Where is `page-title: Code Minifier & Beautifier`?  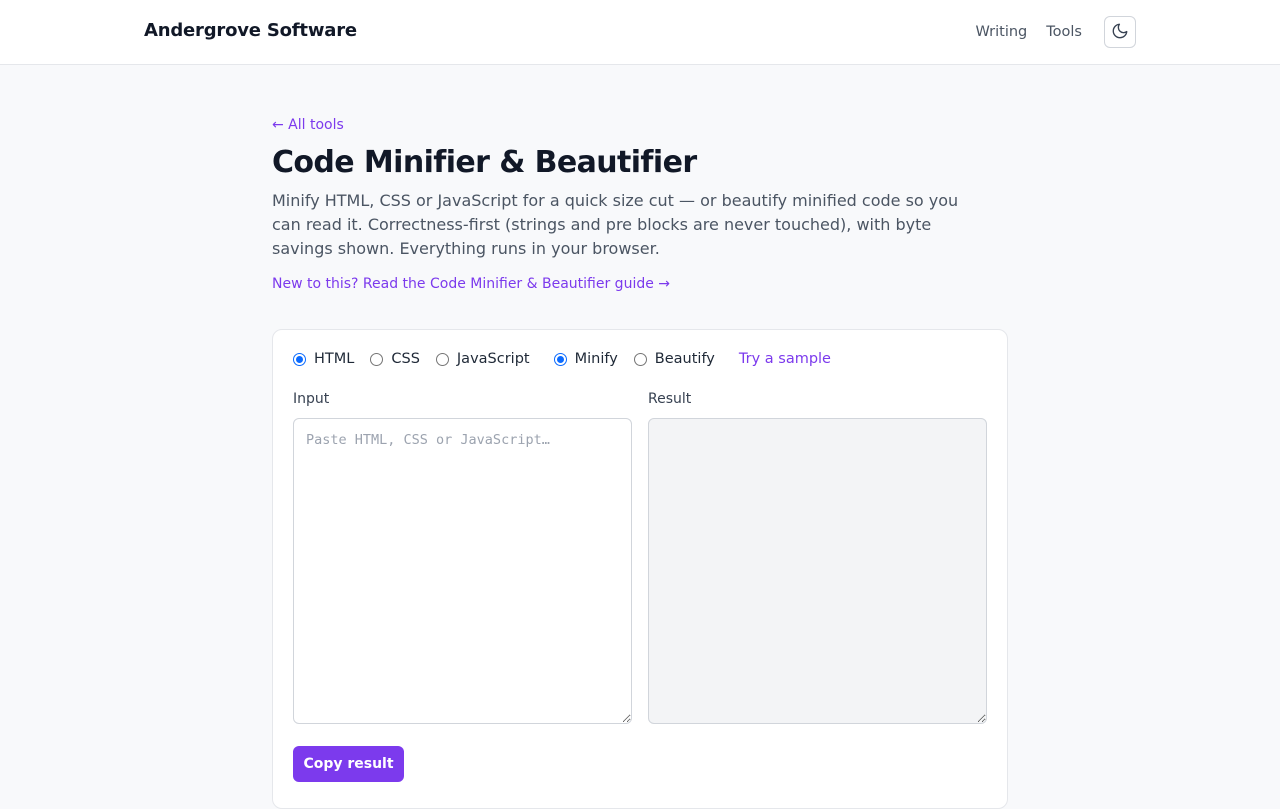
page-title: Code Minifier & Beautifier is located at coordinates (484, 162).